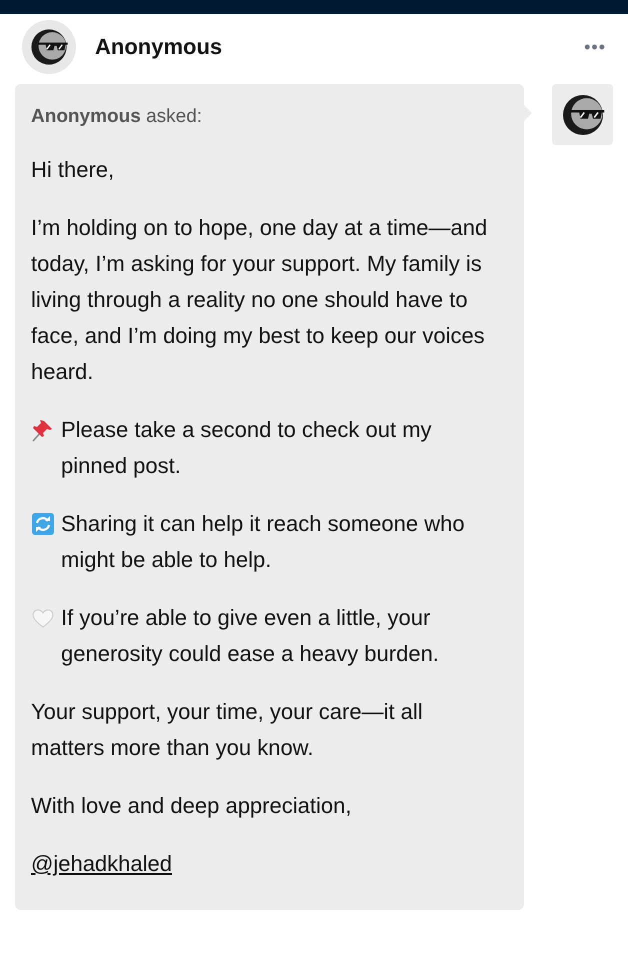  Describe the element at coordinates (43, 430) in the screenshot. I see `pushpin-icon` at that location.